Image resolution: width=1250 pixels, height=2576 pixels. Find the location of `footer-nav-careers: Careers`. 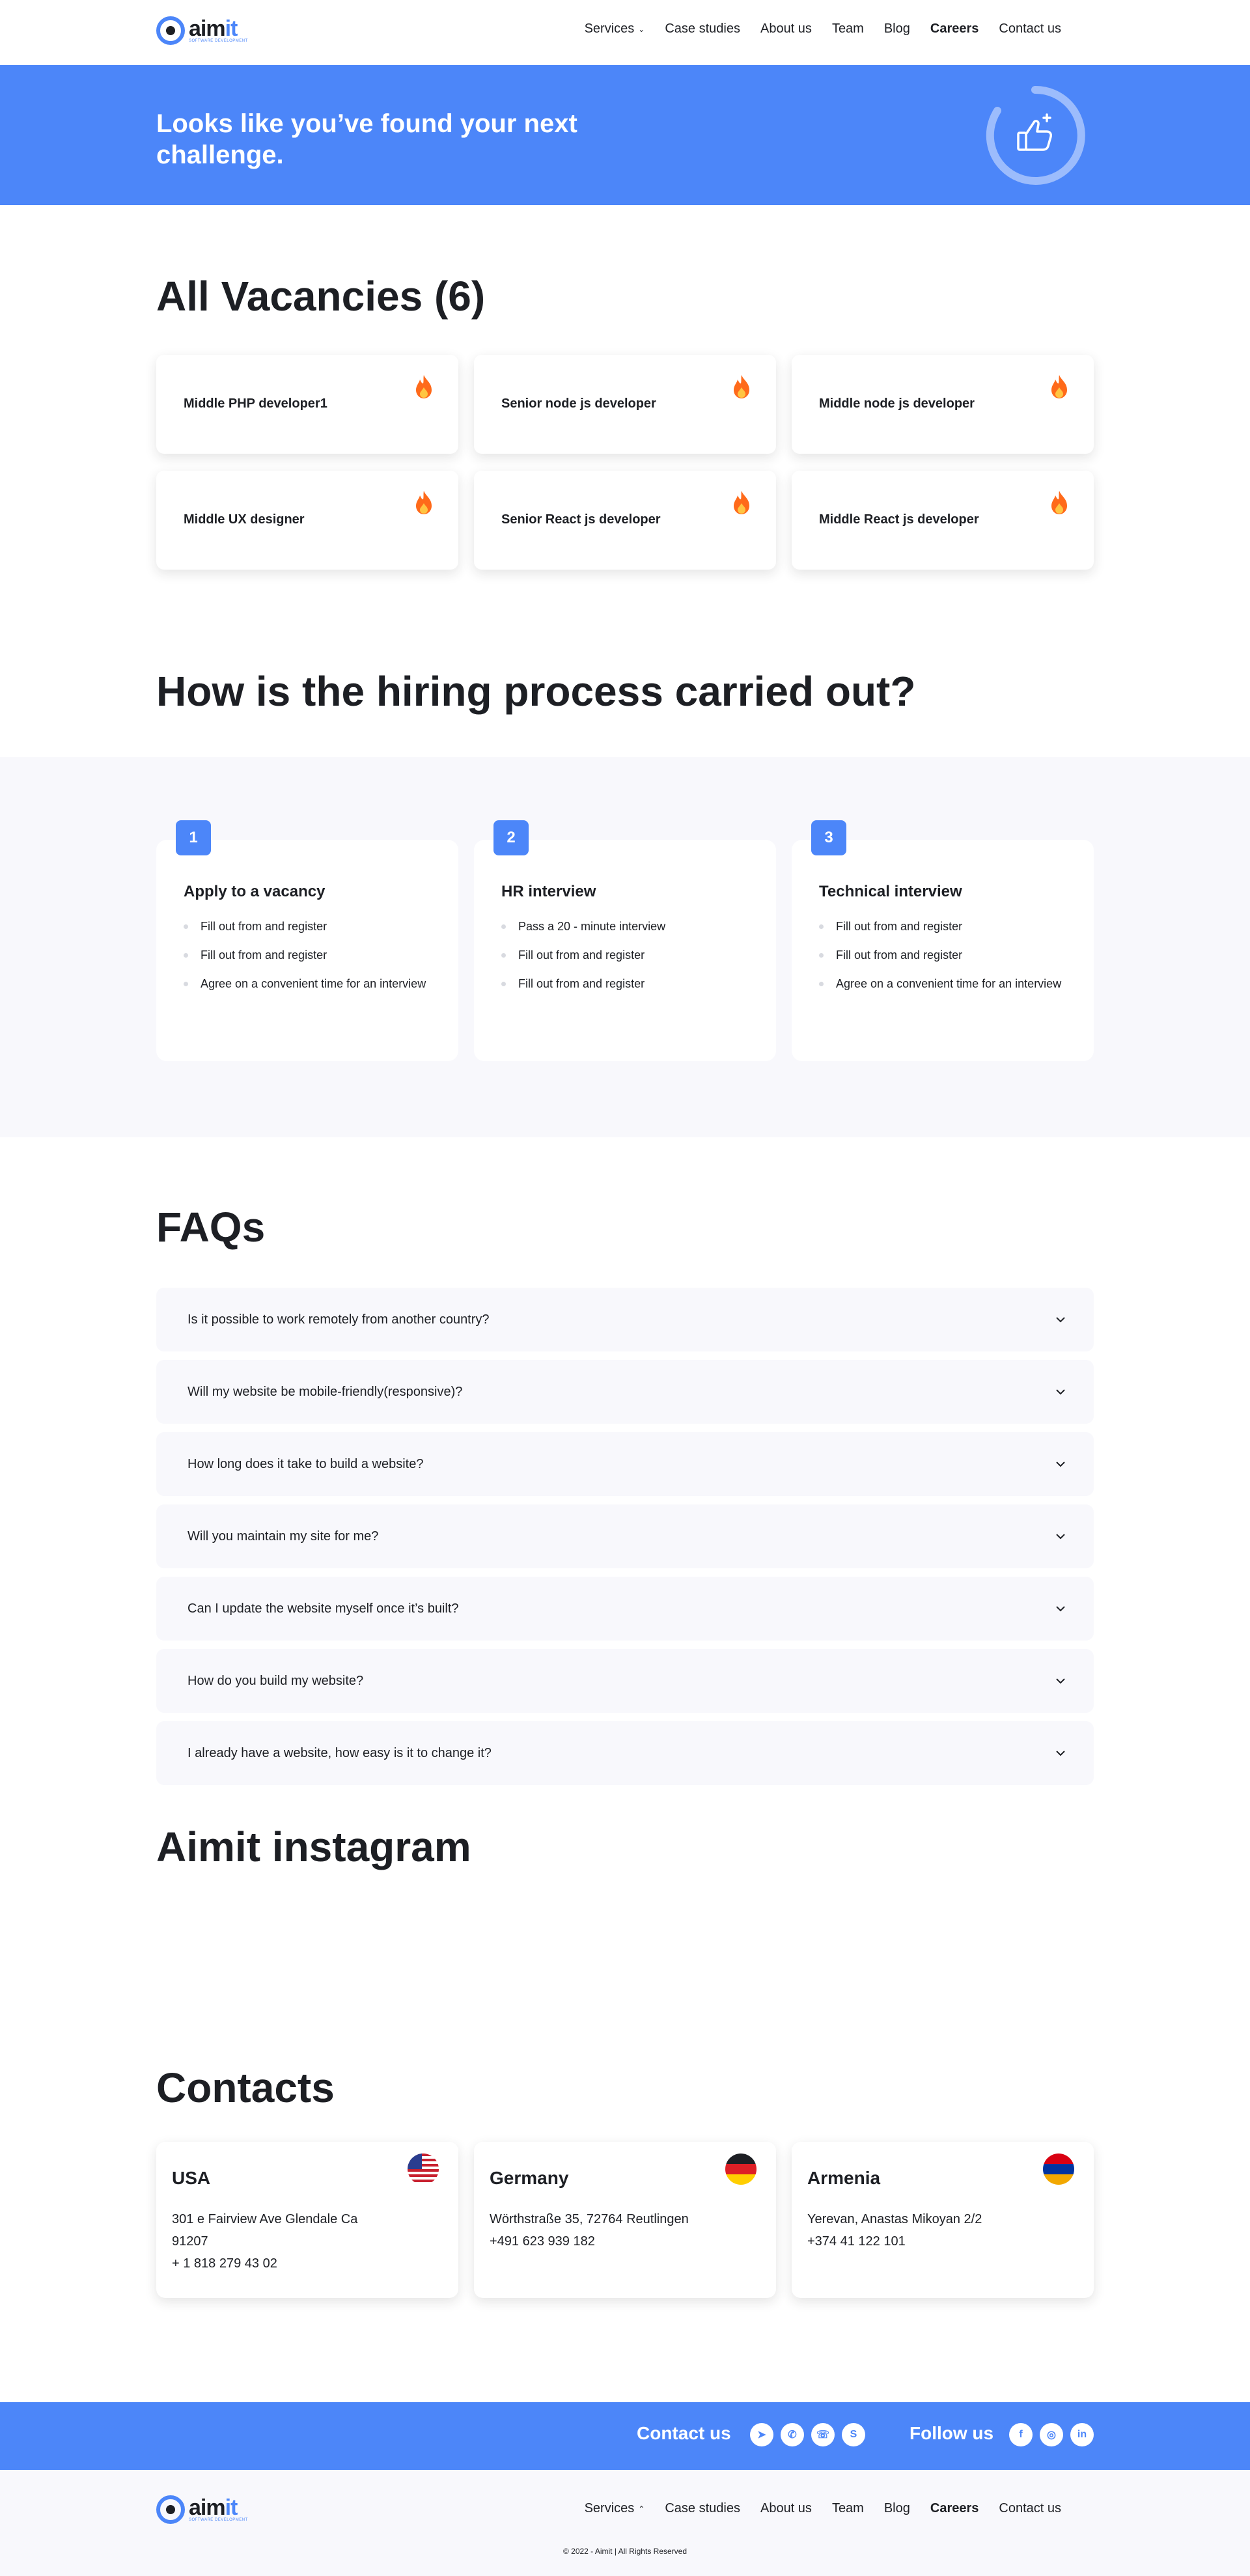

footer-nav-careers: Careers is located at coordinates (954, 2508).